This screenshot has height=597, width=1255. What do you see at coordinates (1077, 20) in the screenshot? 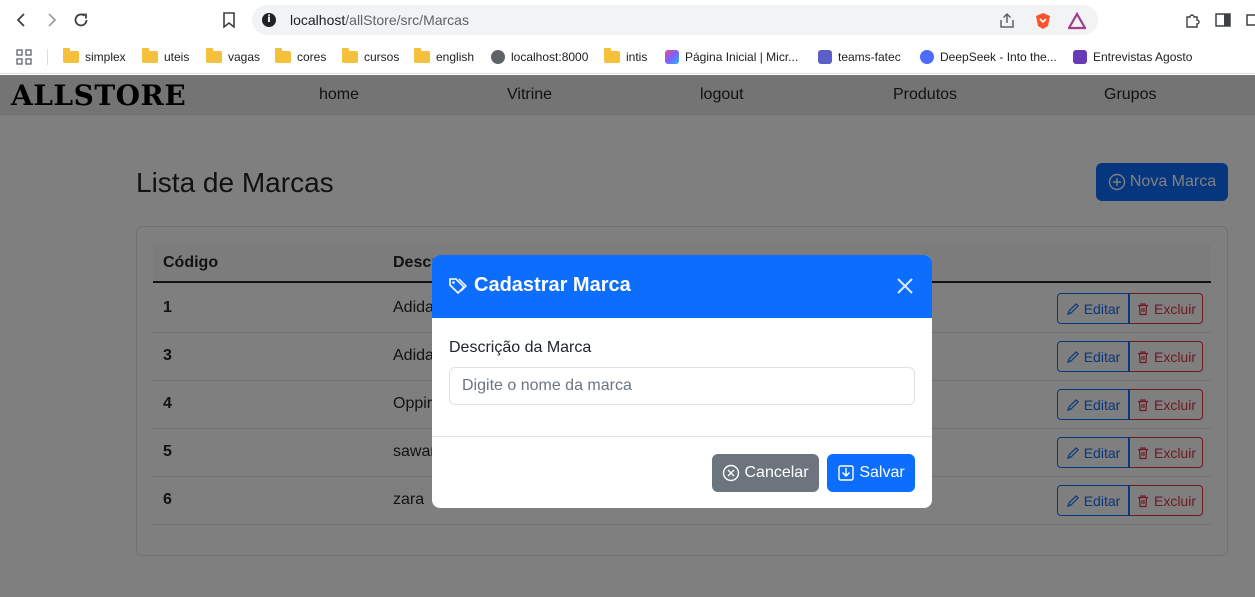
I see `brave-rewards-icon` at bounding box center [1077, 20].